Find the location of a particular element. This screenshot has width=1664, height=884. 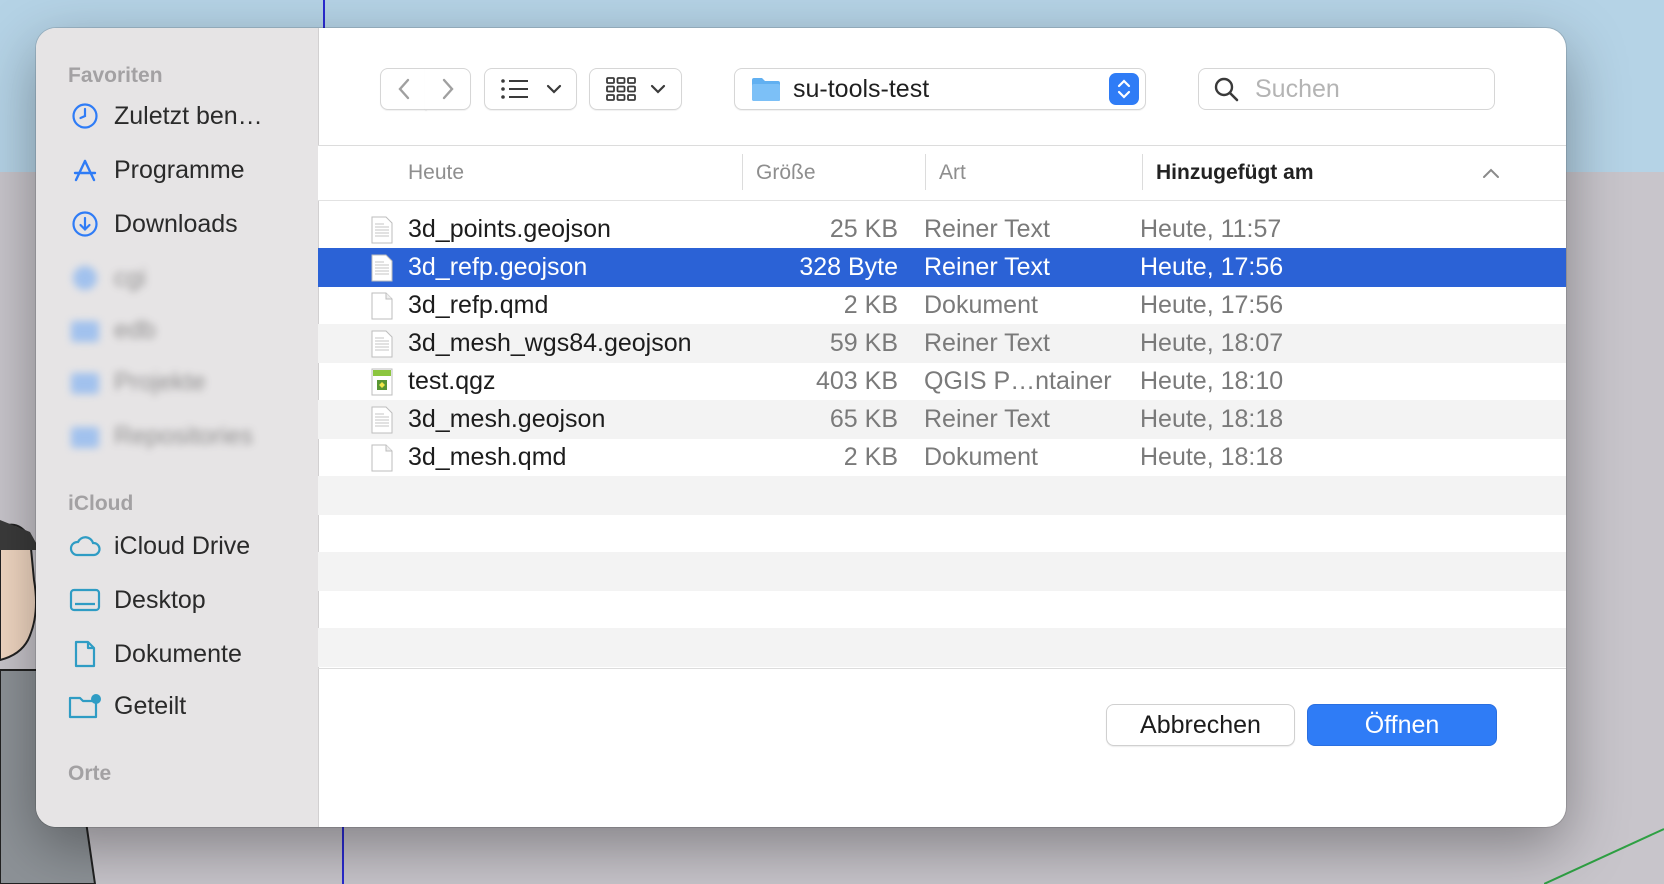

sidebar-item-icloud-drive: iCloud Drive is located at coordinates (188, 546).